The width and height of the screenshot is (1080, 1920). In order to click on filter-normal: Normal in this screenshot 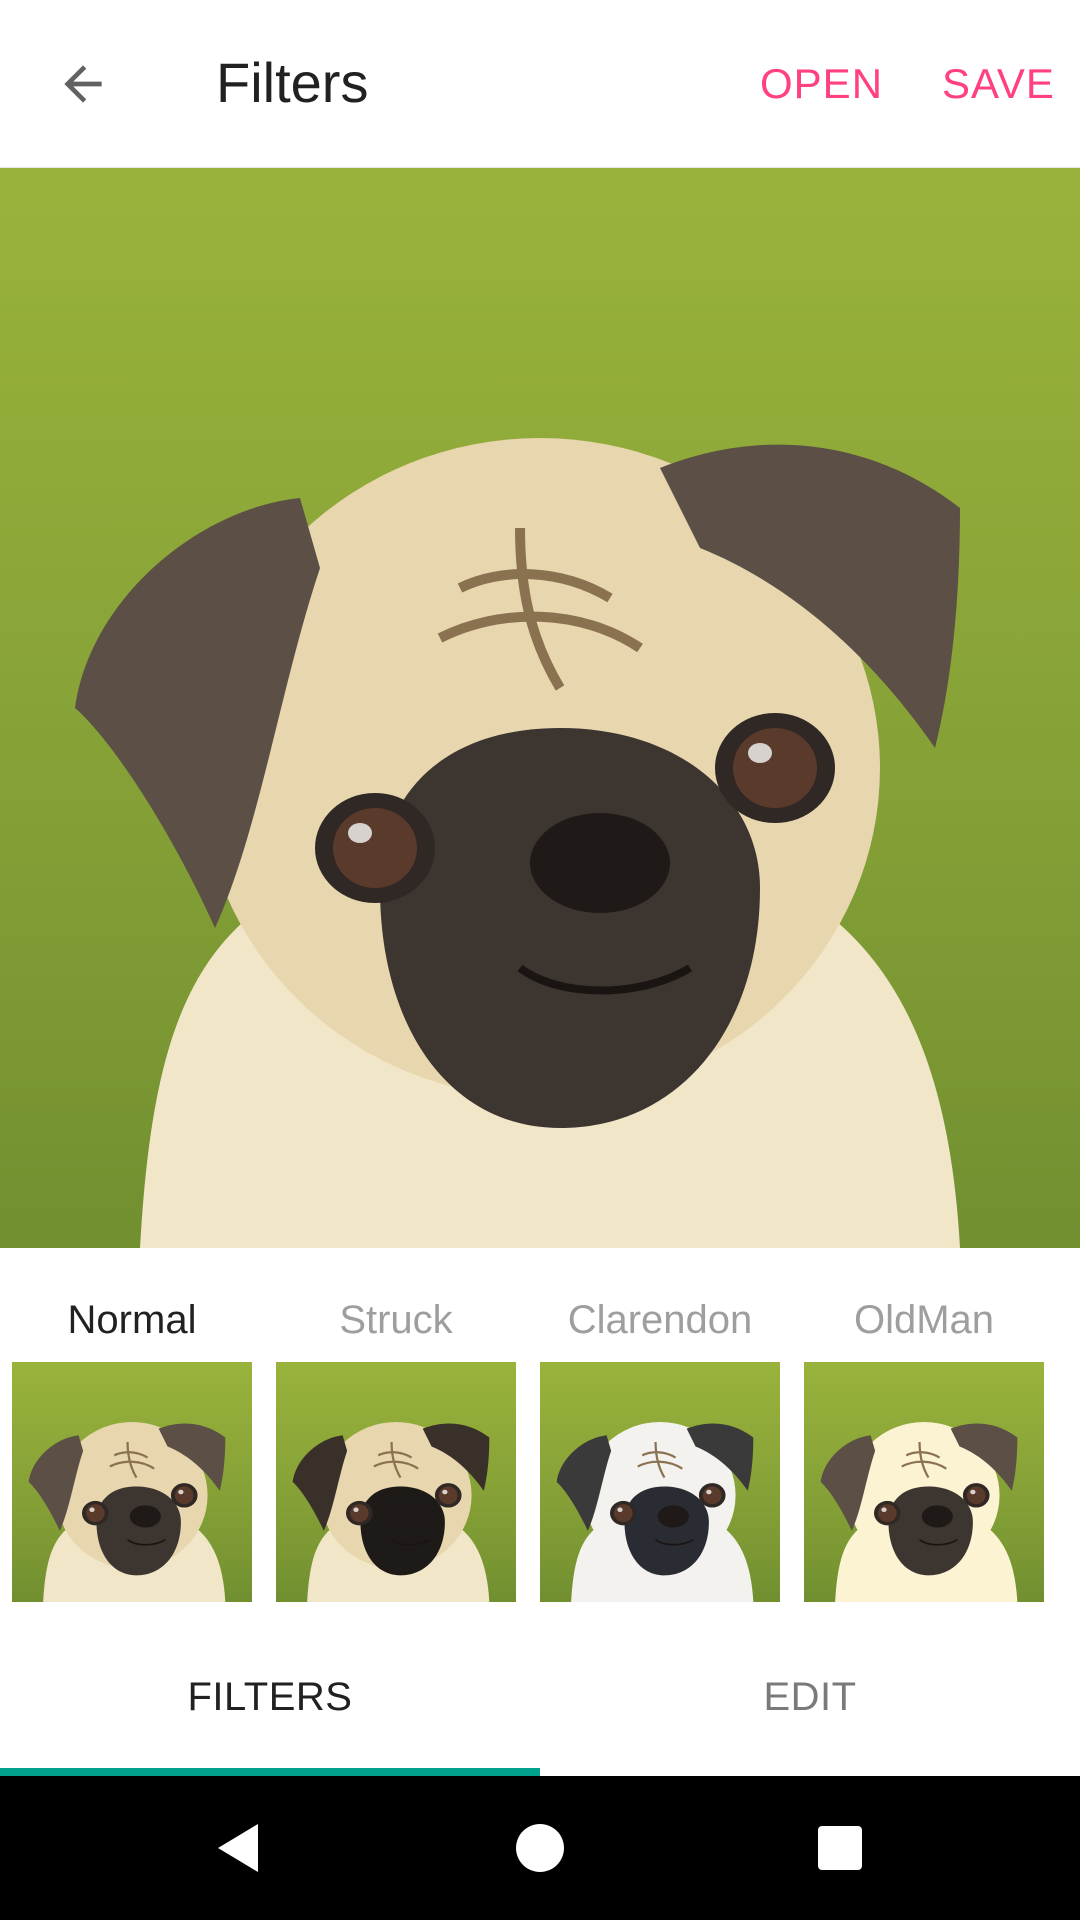, I will do `click(132, 1433)`.